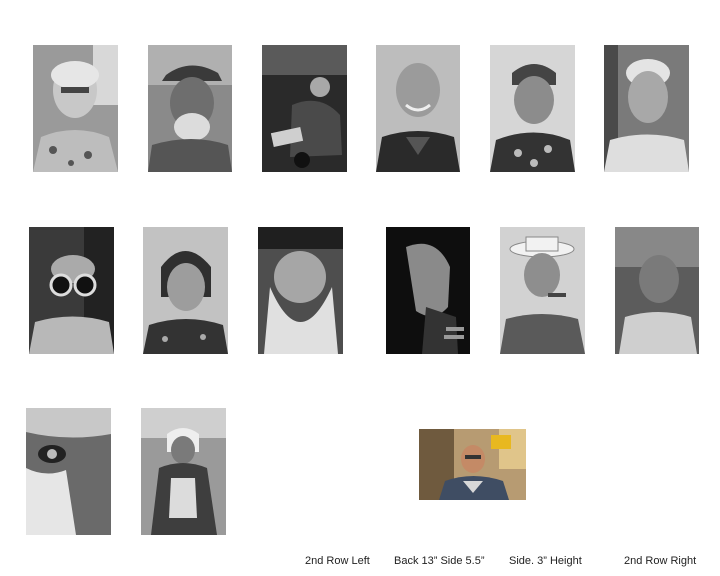 This screenshot has width=720, height=576. What do you see at coordinates (545, 561) in the screenshot?
I see `caption-side-height: Side. 3” Height` at bounding box center [545, 561].